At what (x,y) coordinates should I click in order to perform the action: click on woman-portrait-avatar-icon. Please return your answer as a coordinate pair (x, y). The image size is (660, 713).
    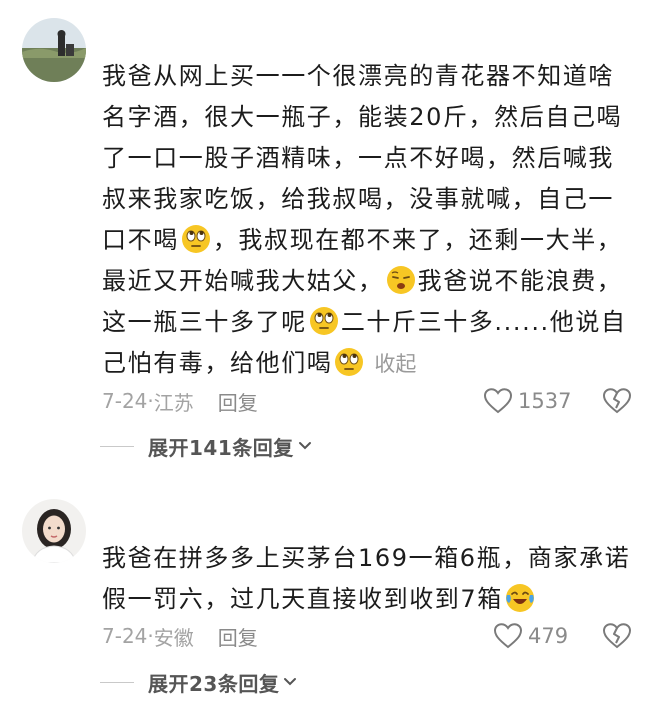
    Looking at the image, I should click on (54, 531).